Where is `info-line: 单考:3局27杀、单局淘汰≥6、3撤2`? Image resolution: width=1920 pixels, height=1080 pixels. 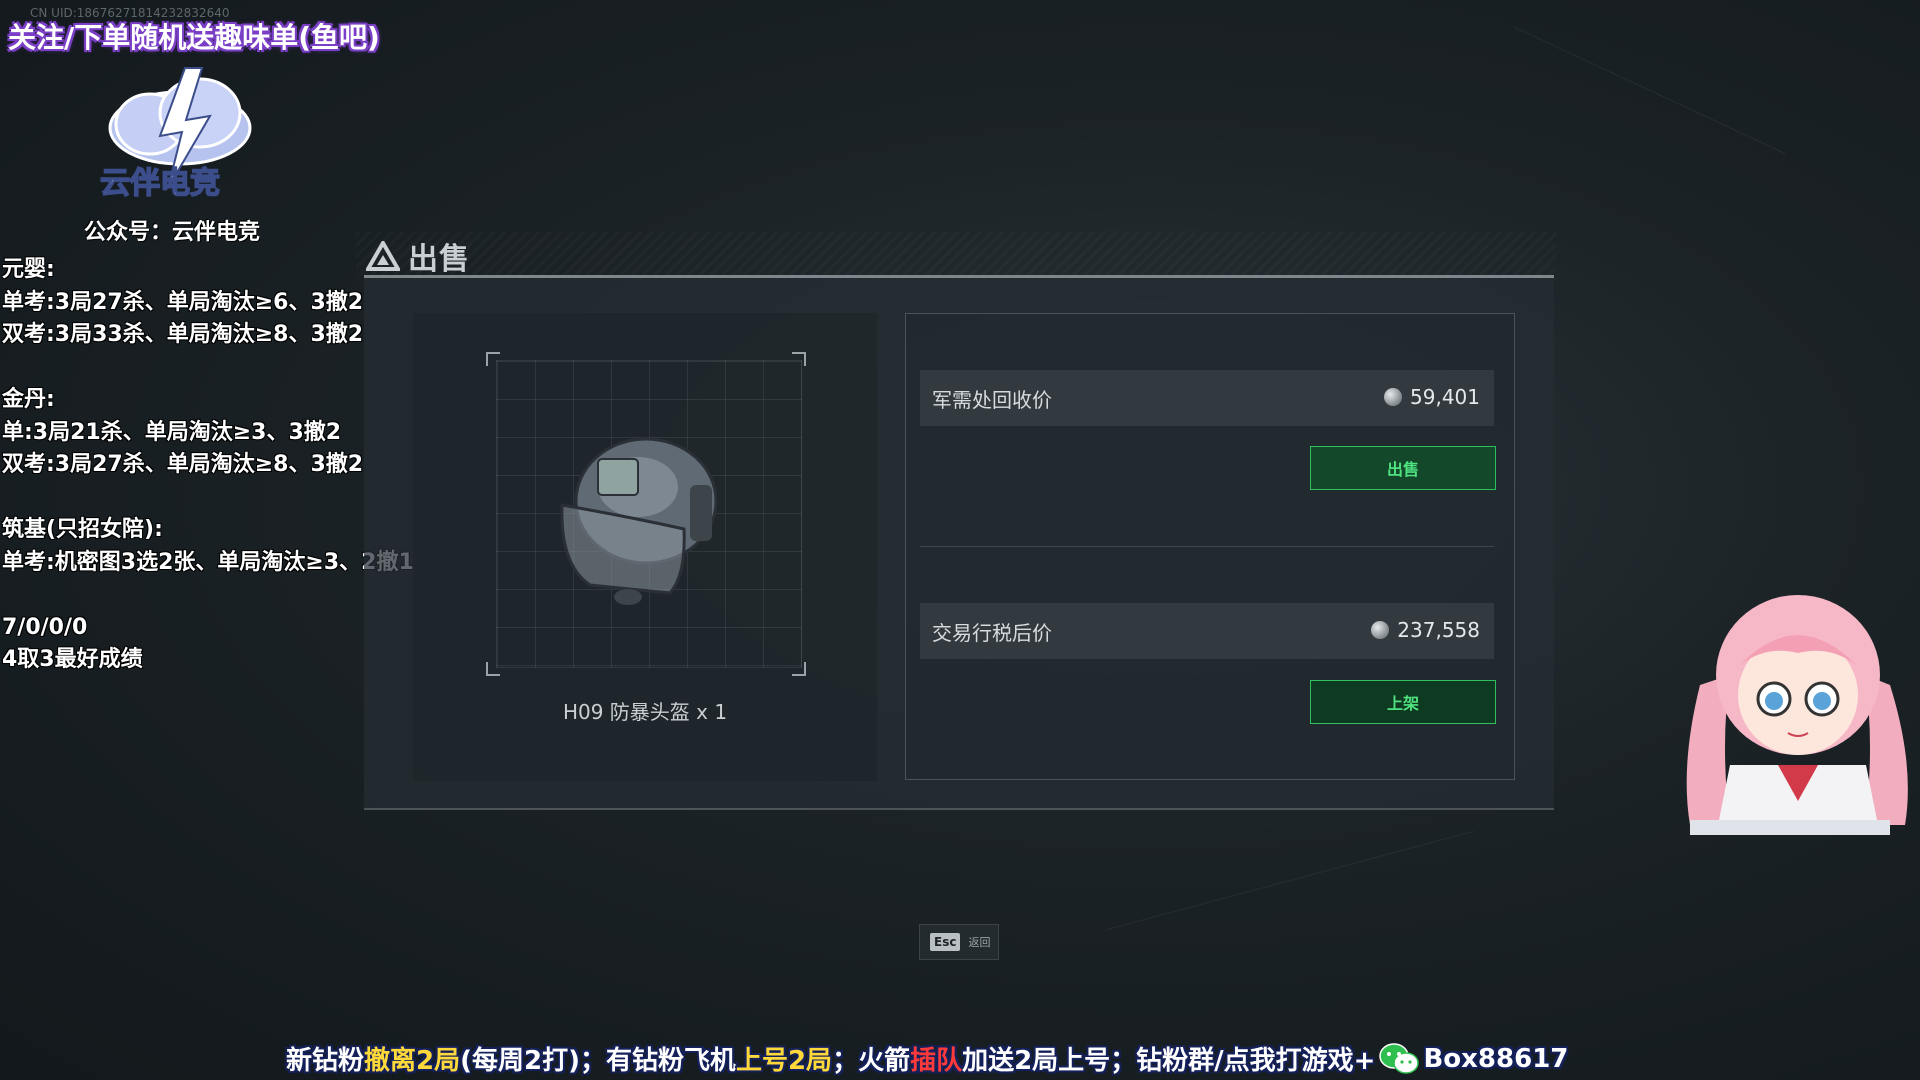
info-line: 单考:3局27杀、单局淘汰≥6、3撤2 is located at coordinates (183, 302).